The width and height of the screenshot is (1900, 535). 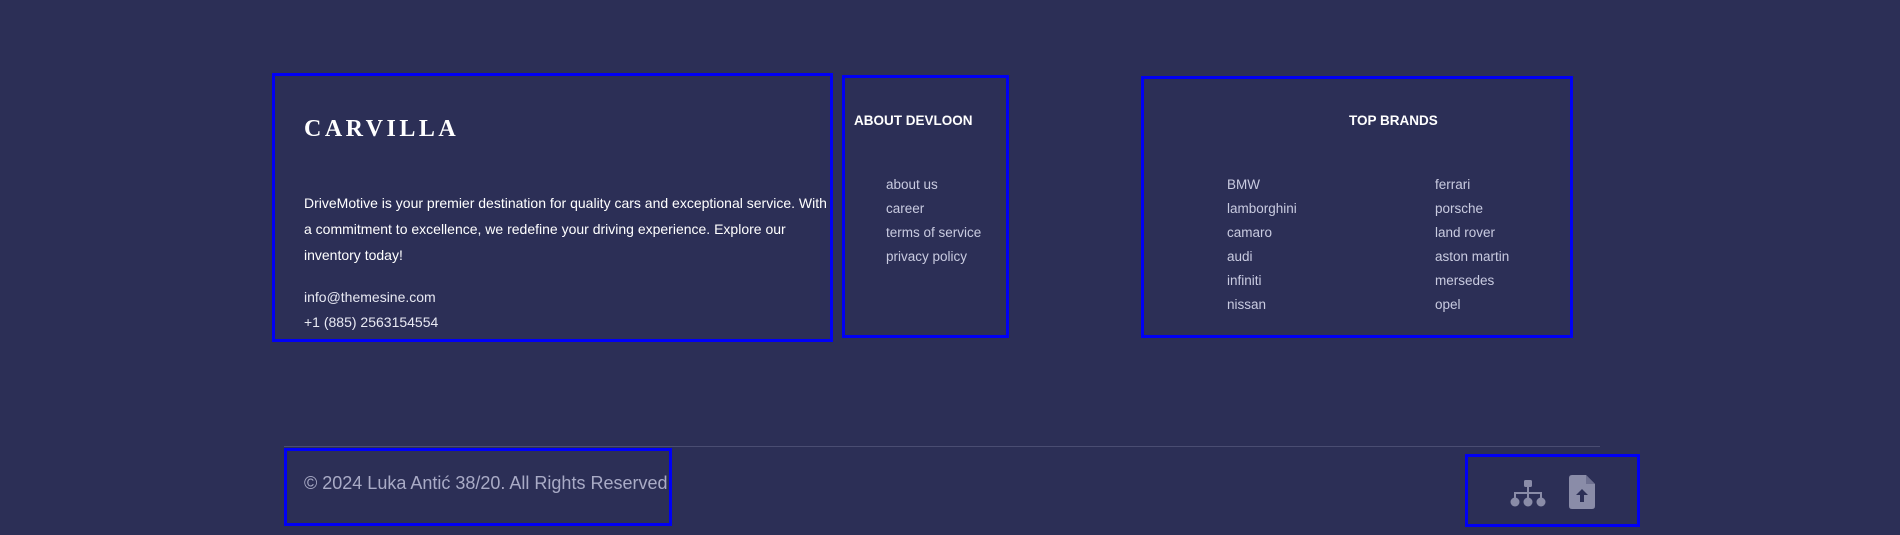 I want to click on about-link: about us, so click(x=933, y=185).